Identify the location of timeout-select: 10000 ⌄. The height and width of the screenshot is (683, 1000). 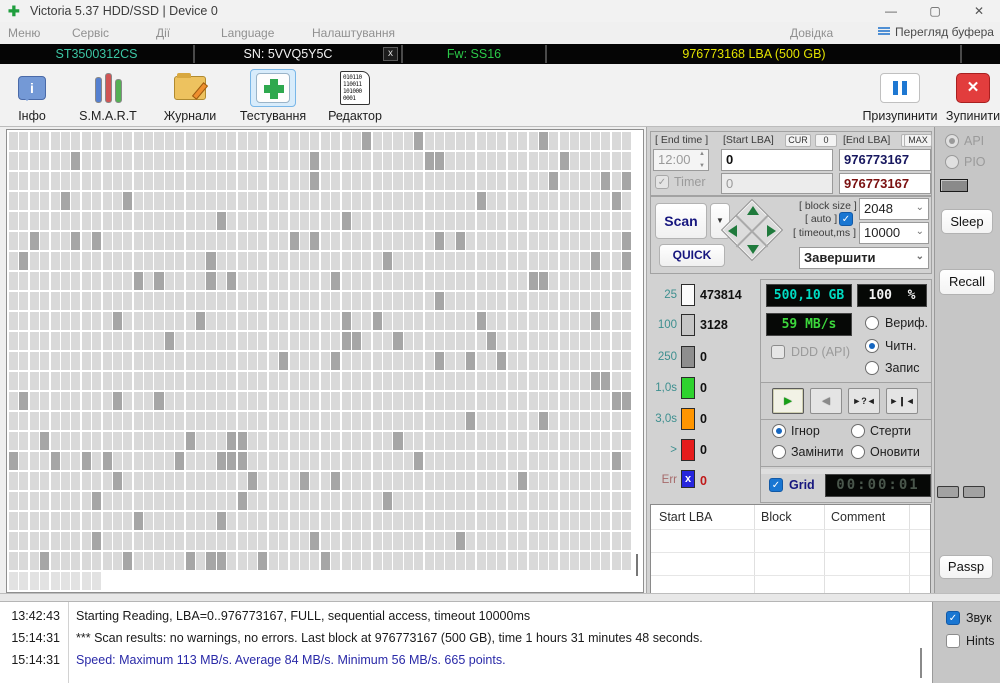
(894, 233).